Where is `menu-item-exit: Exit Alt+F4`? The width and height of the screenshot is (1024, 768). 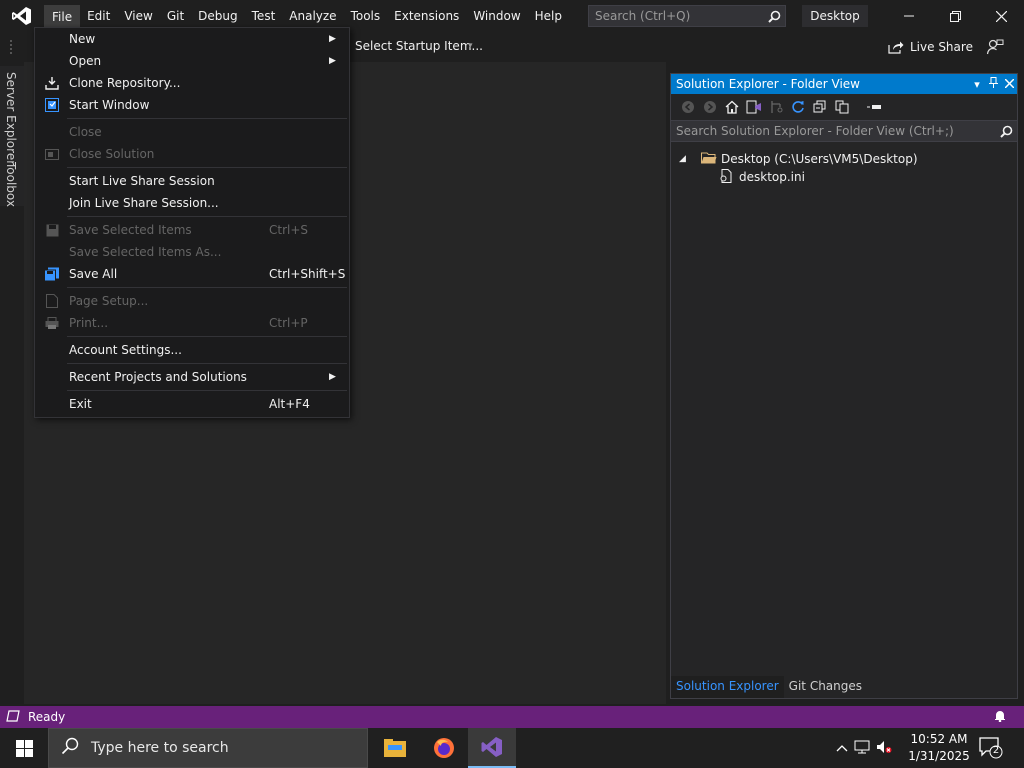 menu-item-exit: Exit Alt+F4 is located at coordinates (192, 404).